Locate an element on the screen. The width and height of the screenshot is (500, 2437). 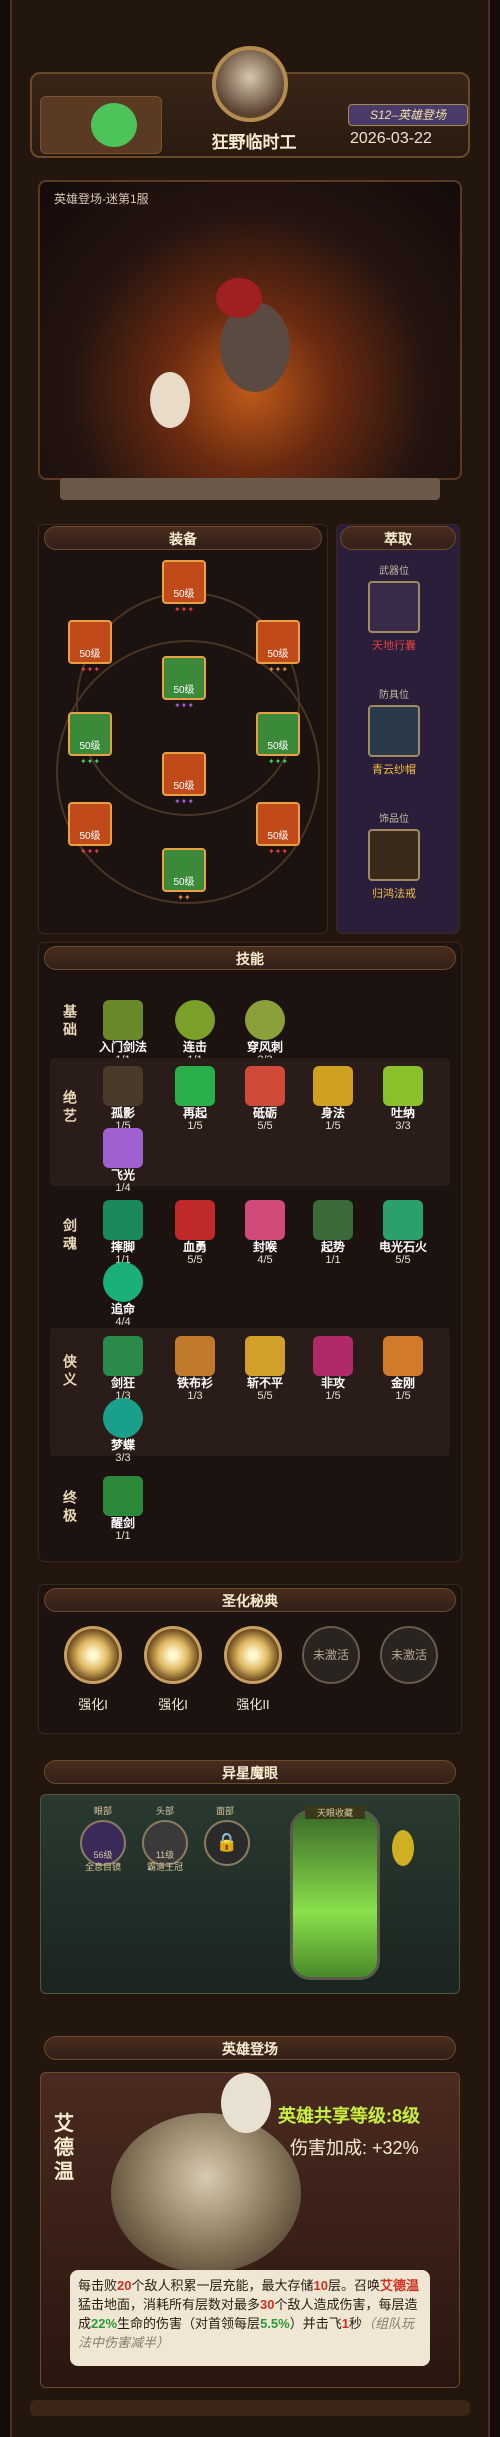
skill-item: 电光石火 5/5 is located at coordinates (403, 1233).